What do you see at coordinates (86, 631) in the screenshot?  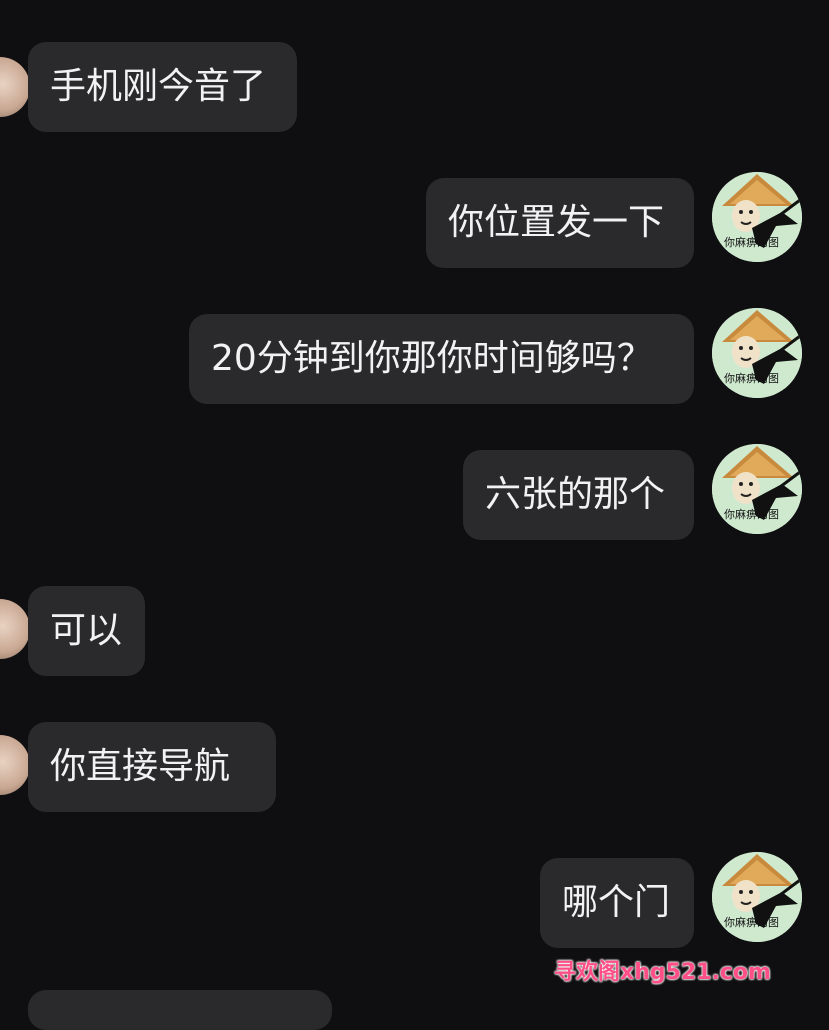 I see `message-bubble-incoming: 可以` at bounding box center [86, 631].